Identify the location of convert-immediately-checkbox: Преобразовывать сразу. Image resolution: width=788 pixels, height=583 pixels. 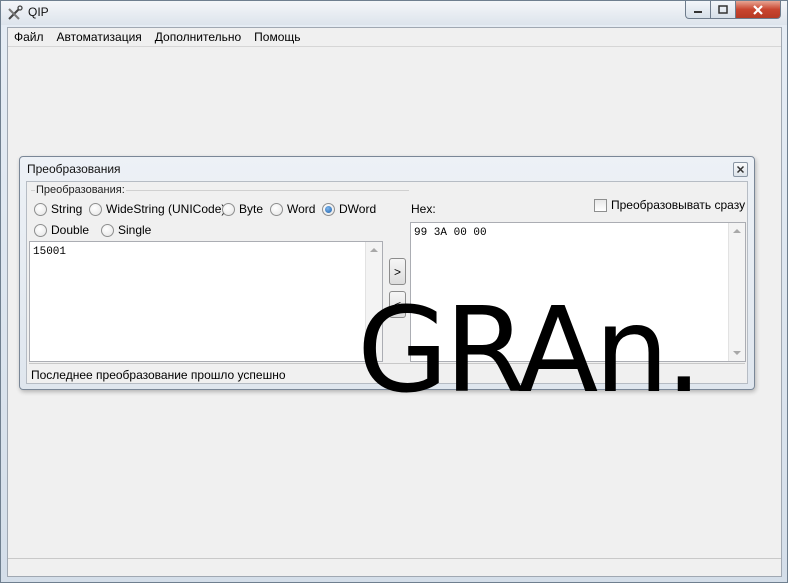
(669, 205).